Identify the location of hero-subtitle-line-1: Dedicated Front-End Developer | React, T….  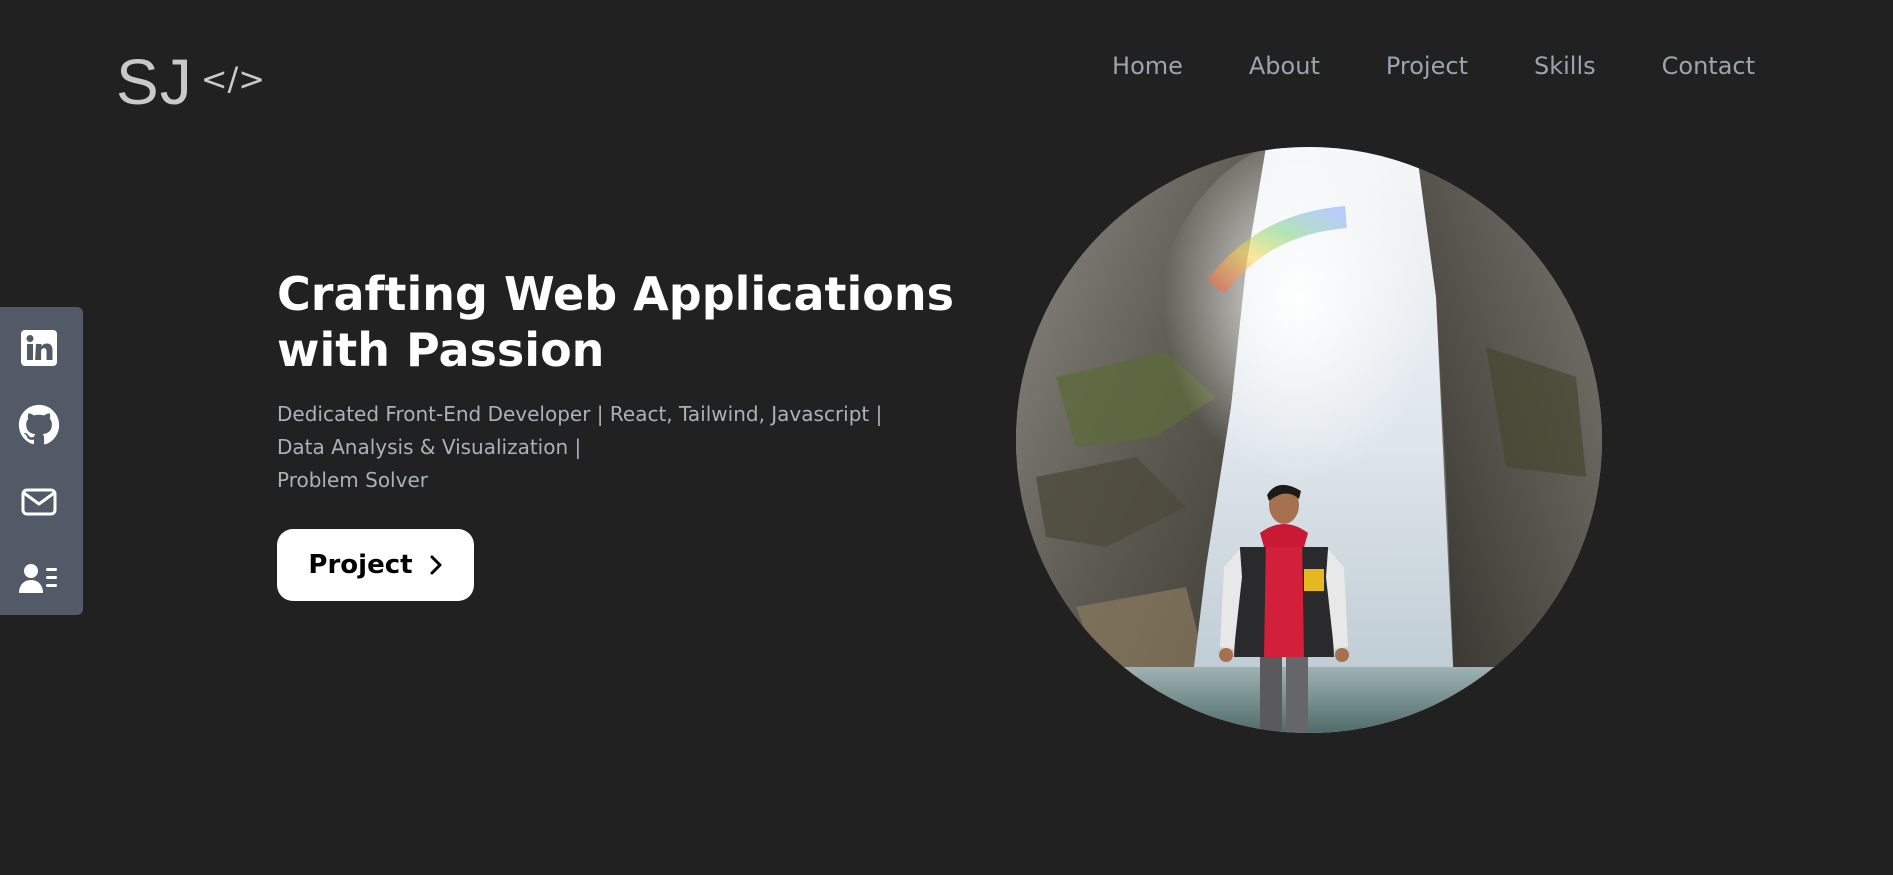
(580, 414).